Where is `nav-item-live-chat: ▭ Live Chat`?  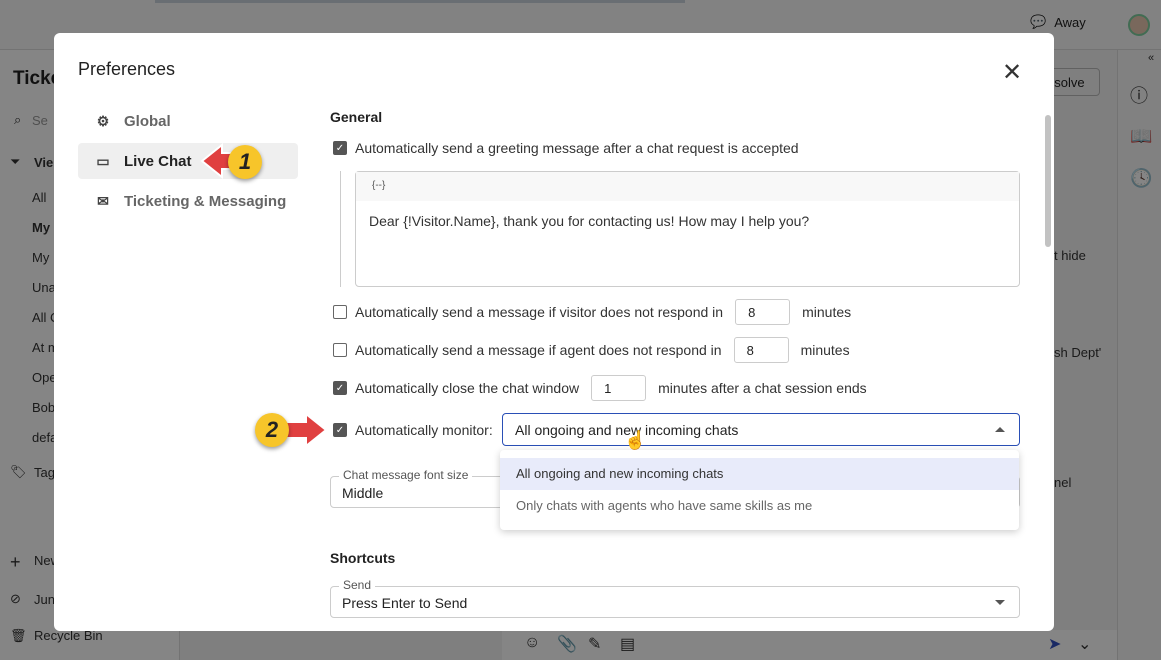 nav-item-live-chat: ▭ Live Chat is located at coordinates (188, 161).